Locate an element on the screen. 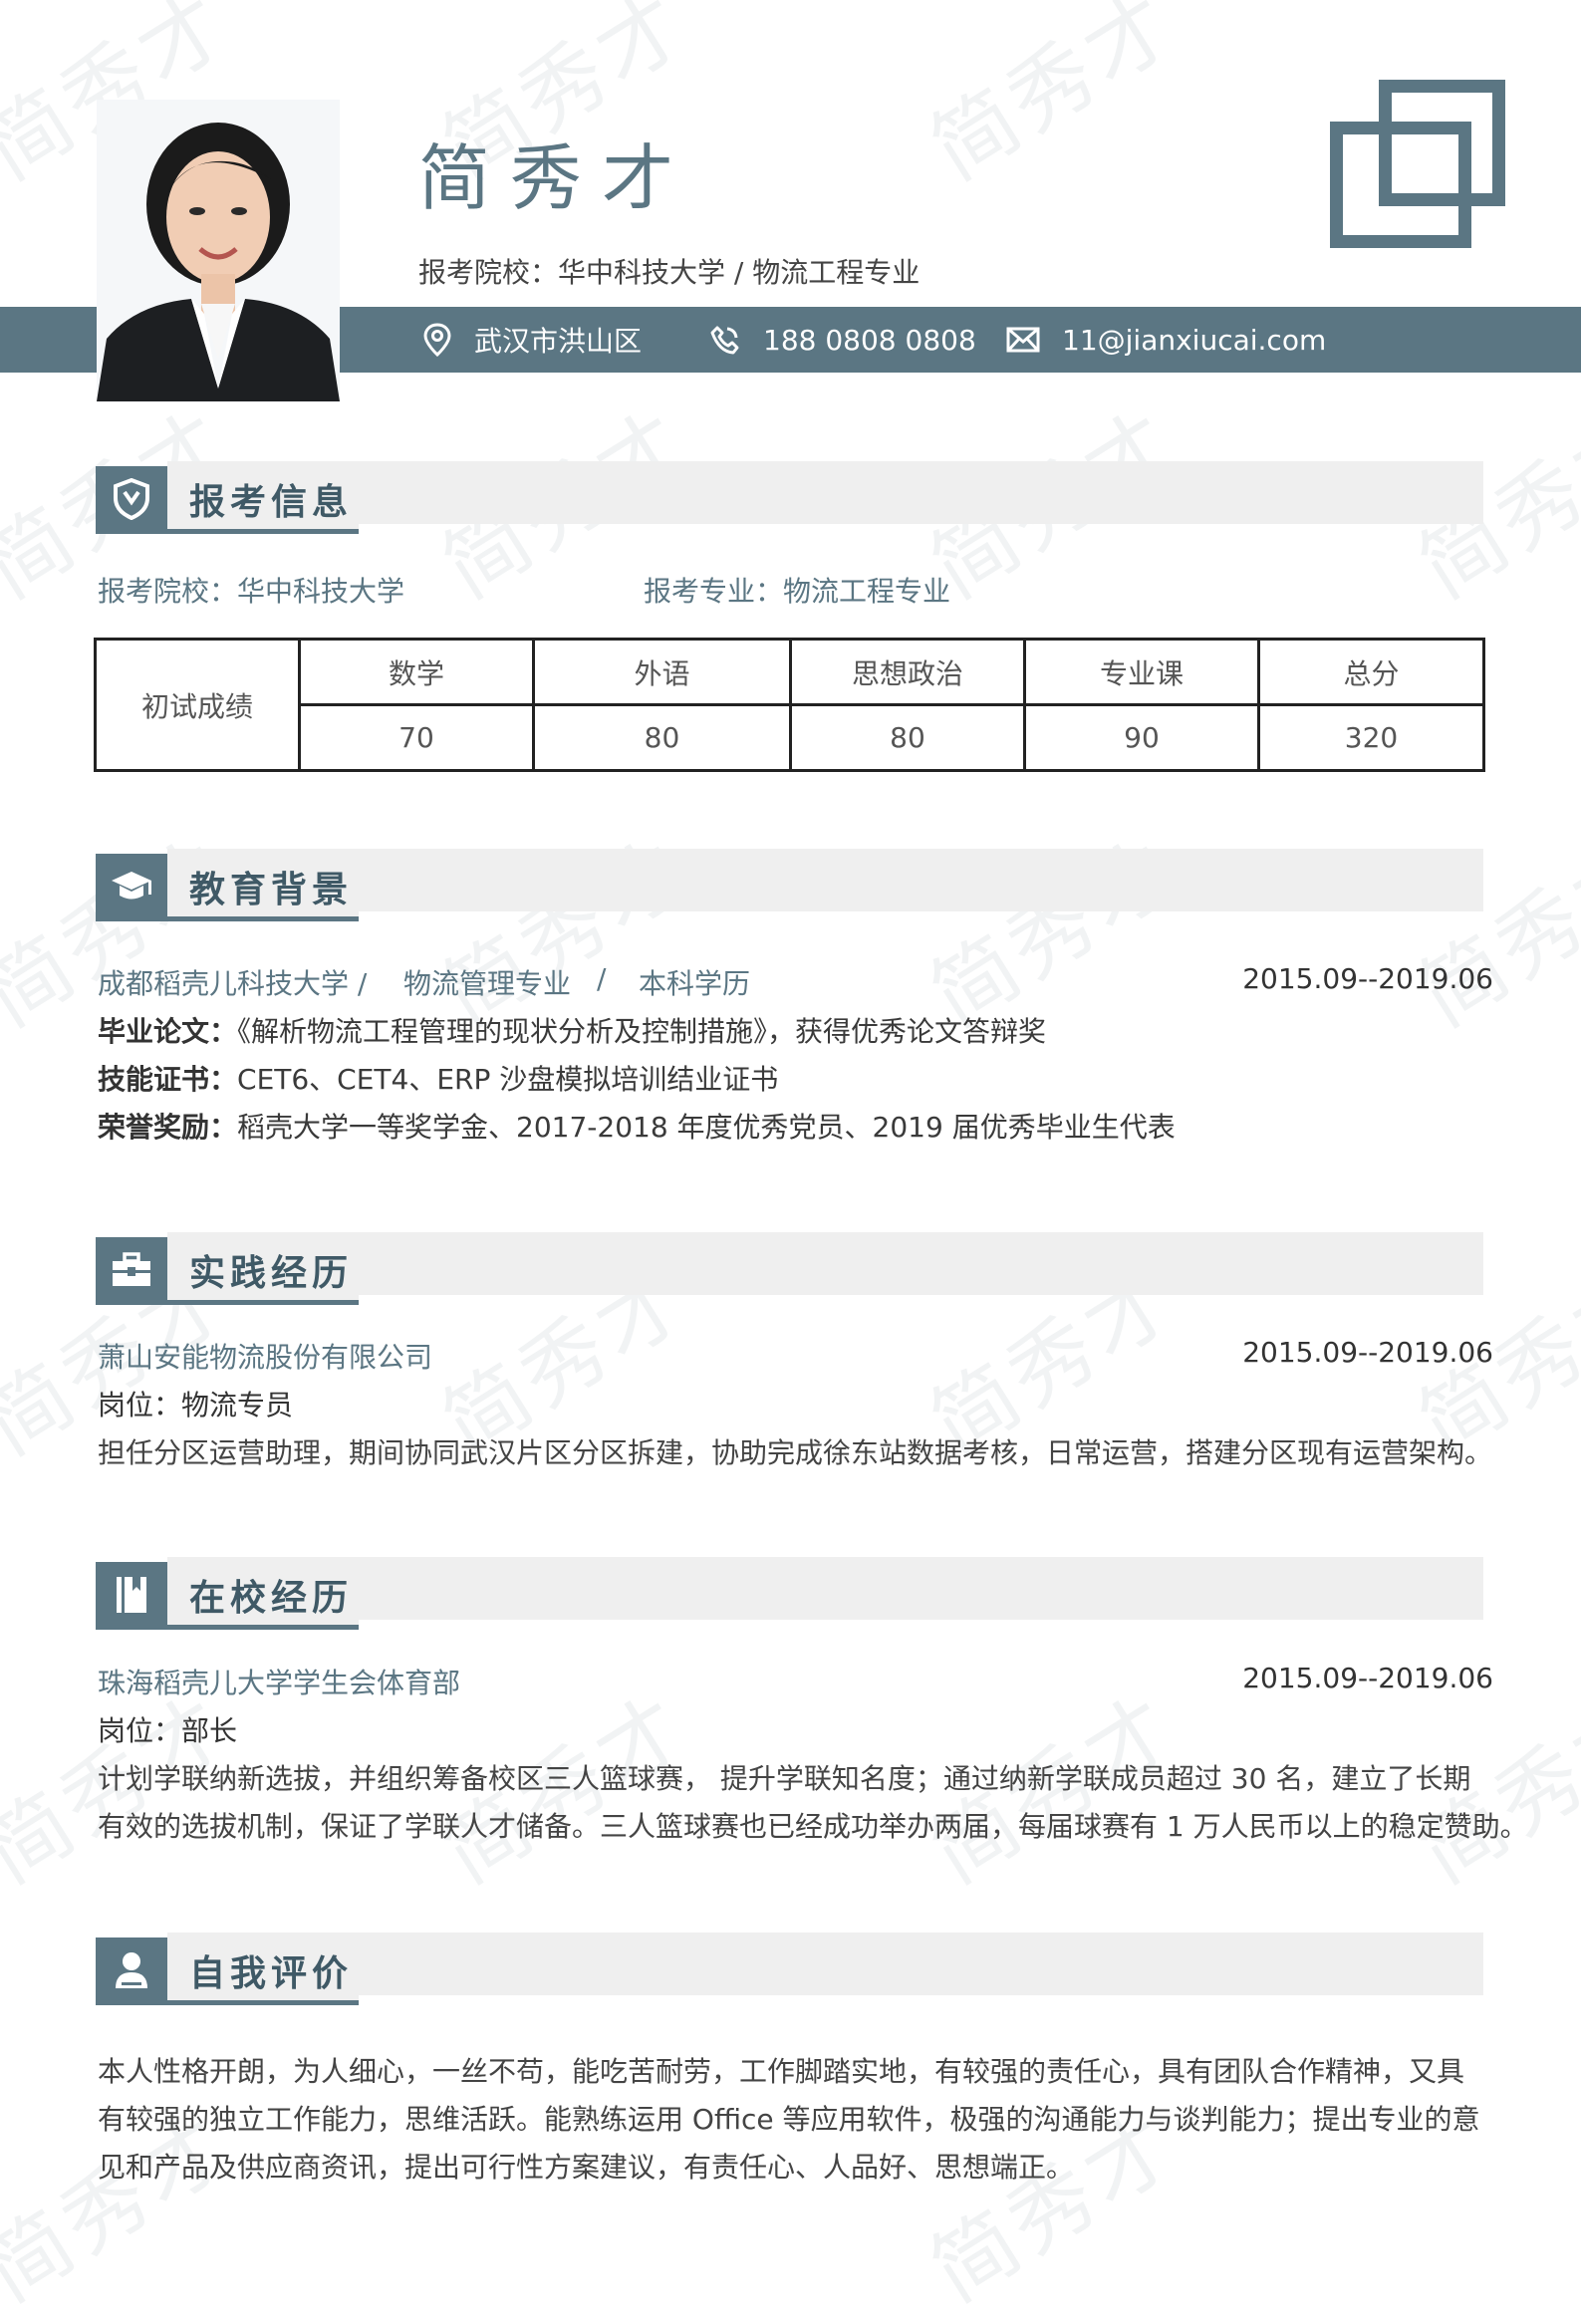 Image resolution: width=1581 pixels, height=2324 pixels. cert-label: 技能证书： is located at coordinates (168, 1079).